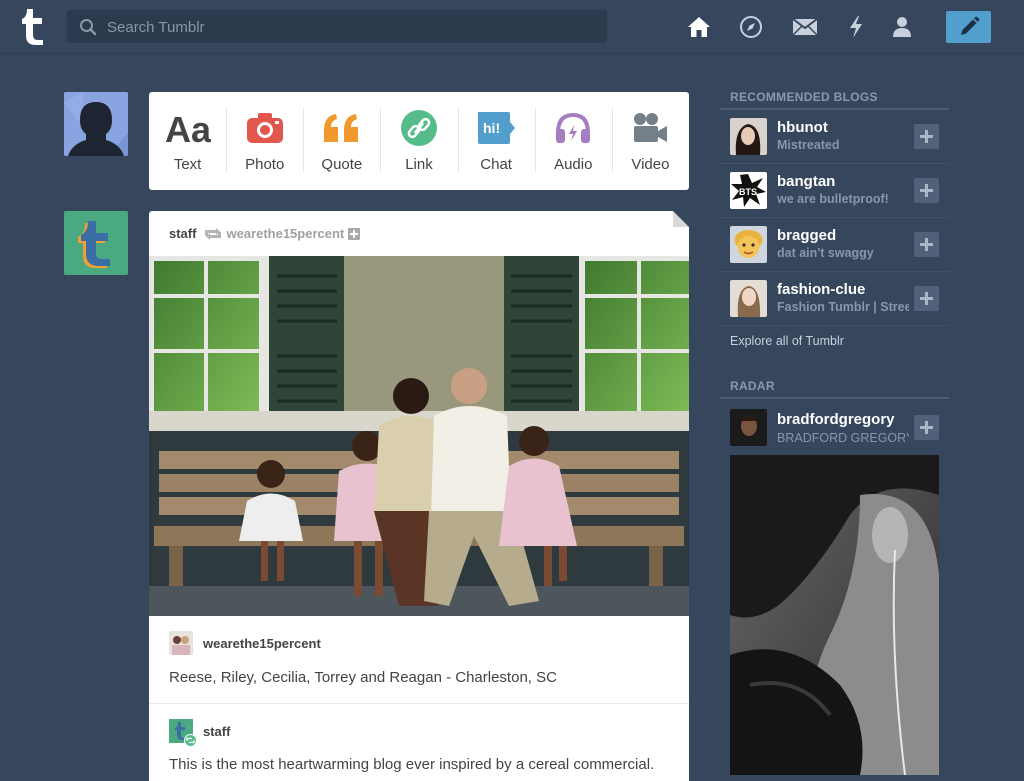  What do you see at coordinates (96, 243) in the screenshot?
I see `staff-avatar` at bounding box center [96, 243].